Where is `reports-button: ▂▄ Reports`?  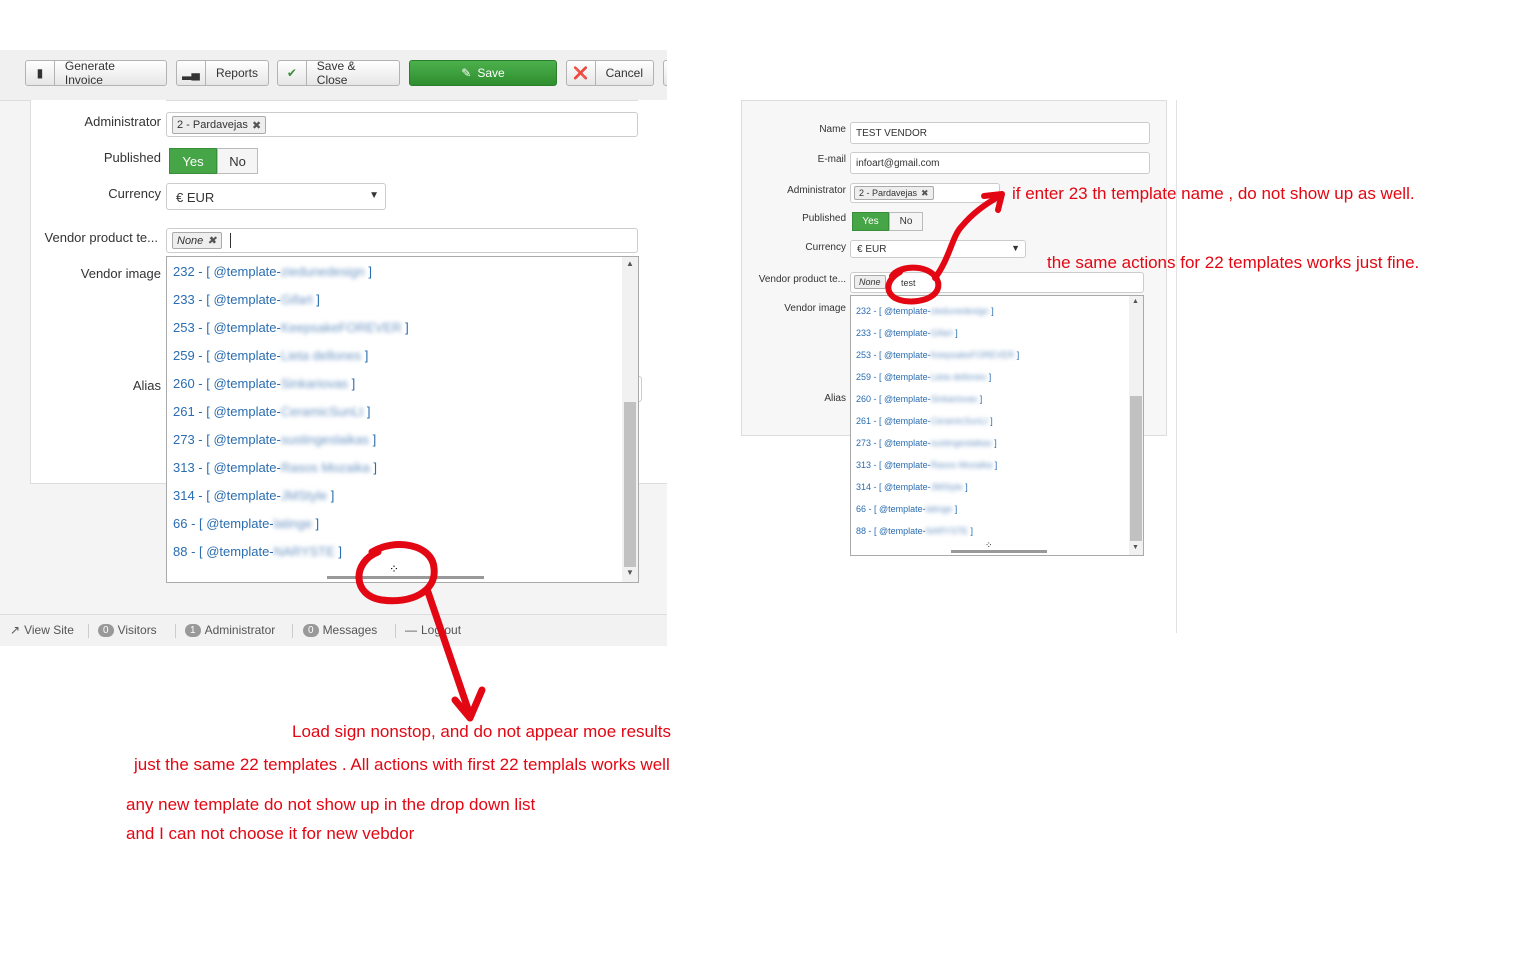
reports-button: ▂▄ Reports is located at coordinates (222, 73).